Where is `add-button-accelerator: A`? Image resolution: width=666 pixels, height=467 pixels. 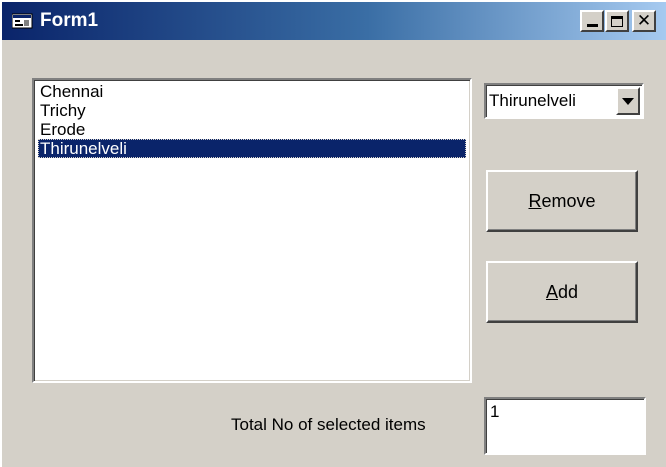 add-button-accelerator: A is located at coordinates (551, 291).